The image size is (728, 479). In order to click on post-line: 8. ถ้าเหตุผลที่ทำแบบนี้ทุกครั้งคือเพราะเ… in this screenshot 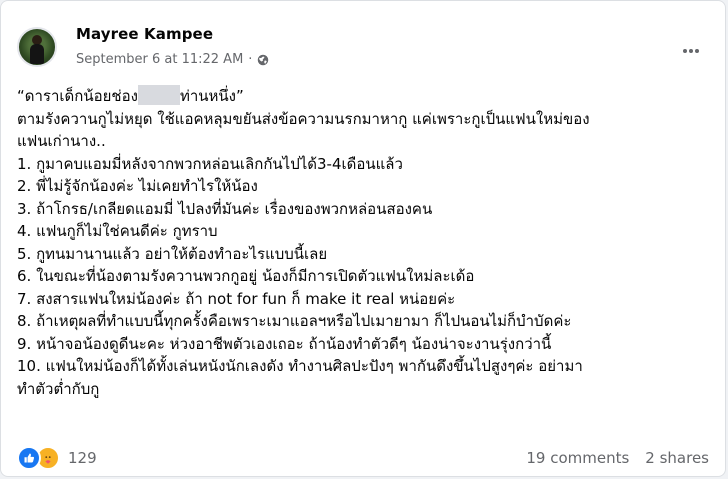, I will do `click(294, 321)`.